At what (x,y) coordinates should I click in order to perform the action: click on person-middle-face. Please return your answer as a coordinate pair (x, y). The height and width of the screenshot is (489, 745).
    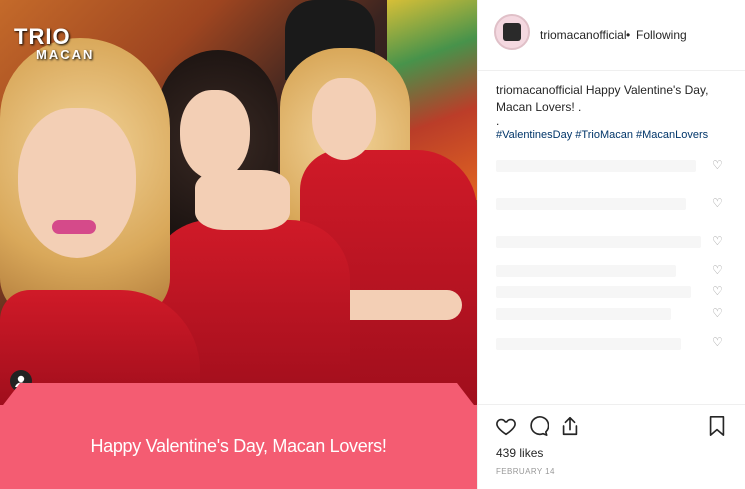
    Looking at the image, I should click on (215, 135).